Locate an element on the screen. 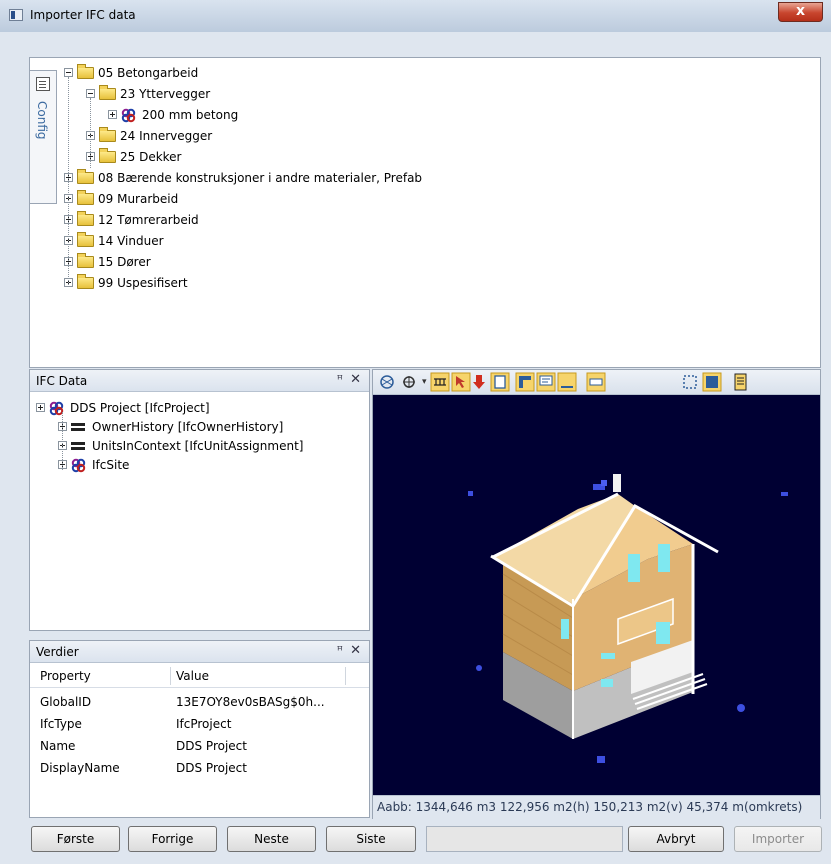 This screenshot has width=831, height=864. viewer-toolbar: ▾ is located at coordinates (596, 382).